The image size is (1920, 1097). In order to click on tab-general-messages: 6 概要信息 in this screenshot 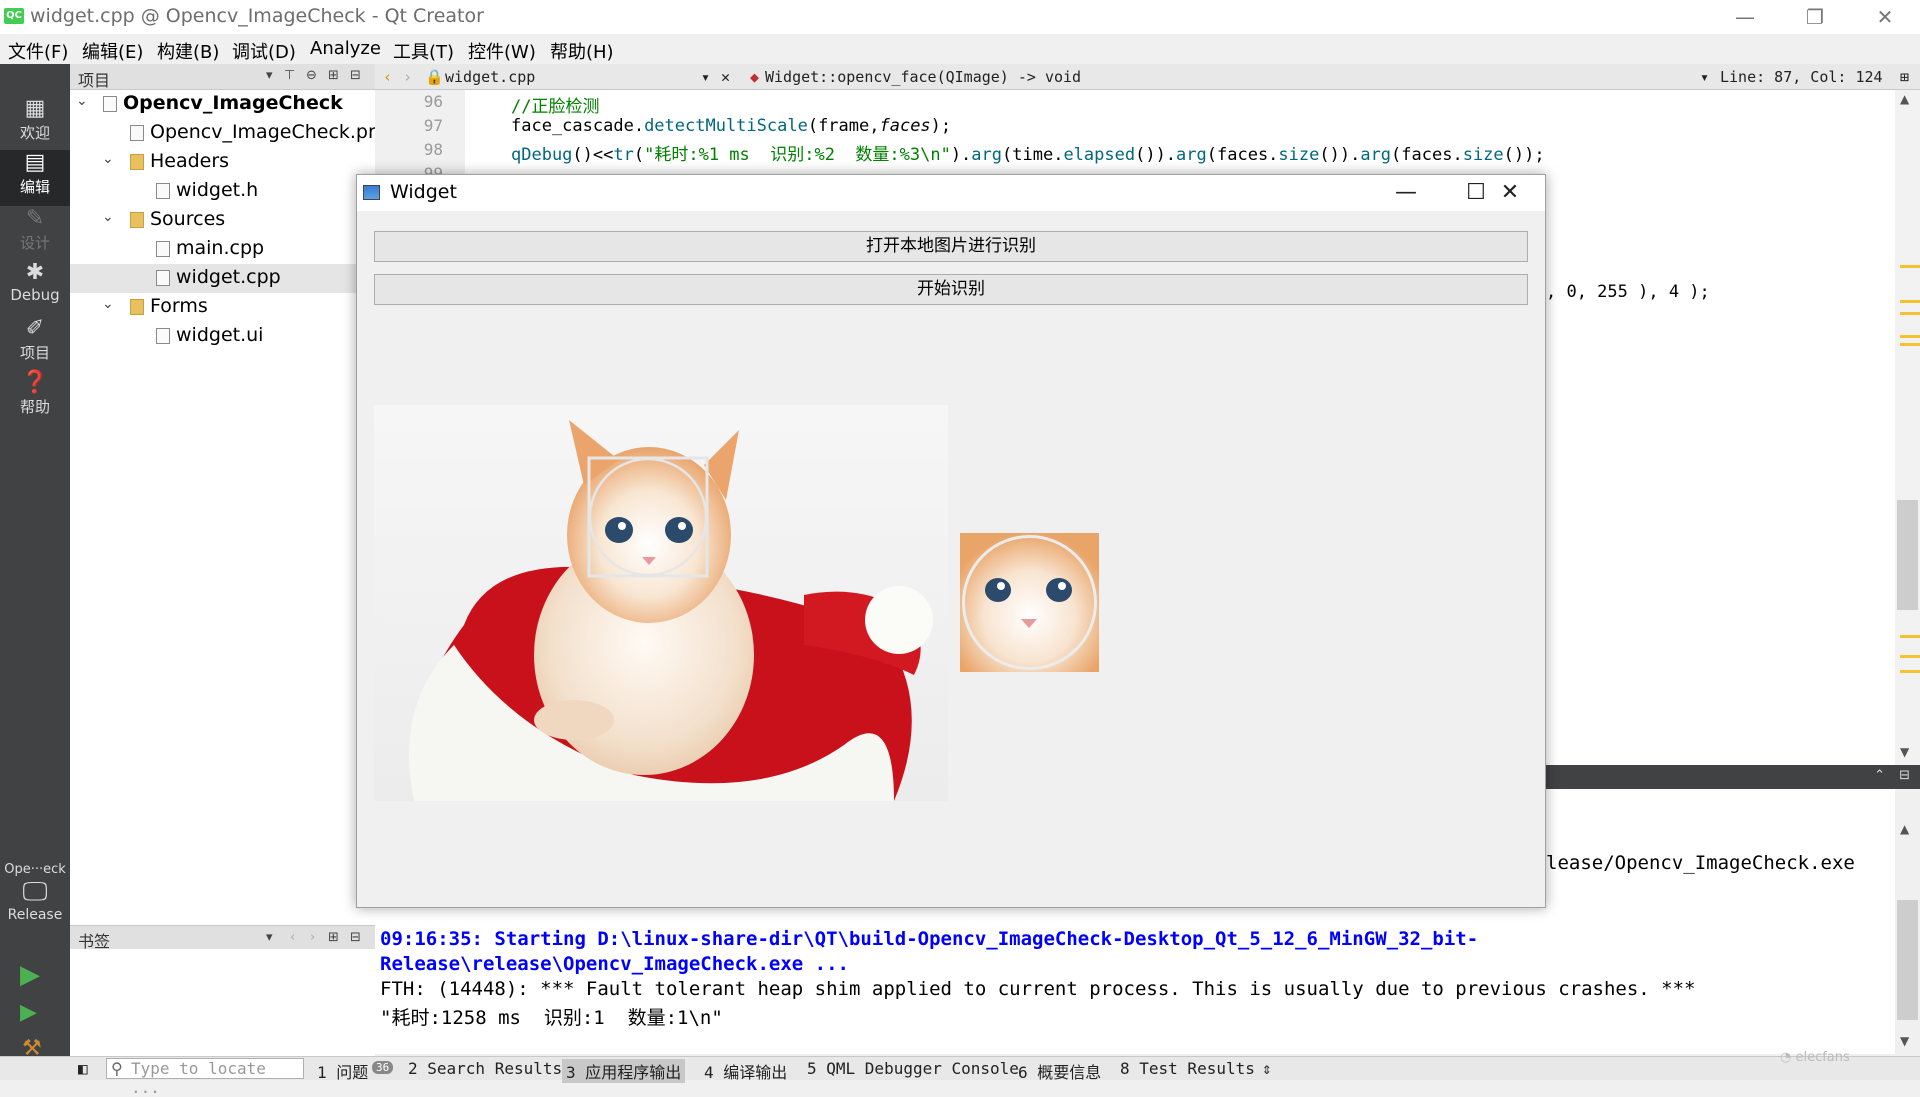, I will do `click(1059, 1071)`.